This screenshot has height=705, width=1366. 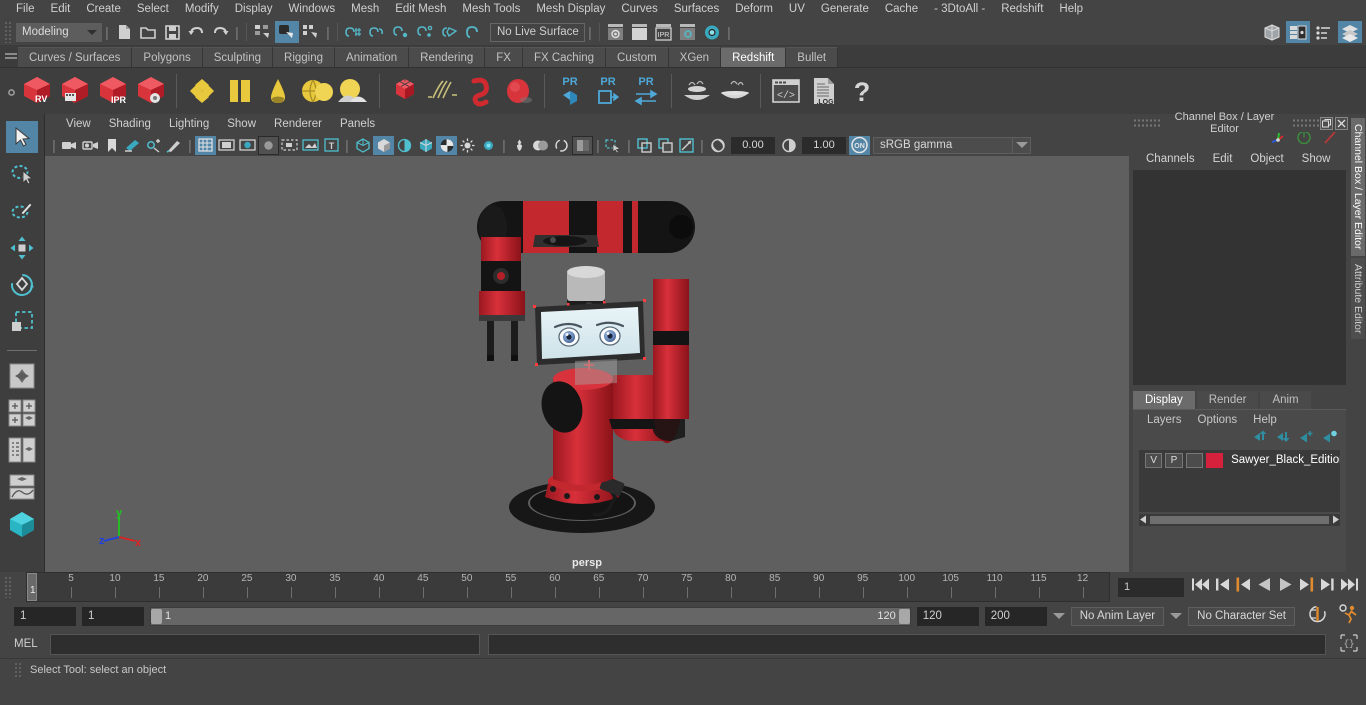 What do you see at coordinates (372, 57) in the screenshot?
I see `shelf-tab-animation: Animation` at bounding box center [372, 57].